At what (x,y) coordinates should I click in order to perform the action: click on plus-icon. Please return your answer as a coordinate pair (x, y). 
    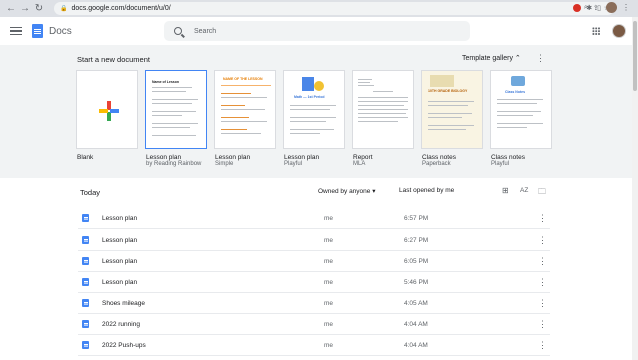
    Looking at the image, I should click on (109, 111).